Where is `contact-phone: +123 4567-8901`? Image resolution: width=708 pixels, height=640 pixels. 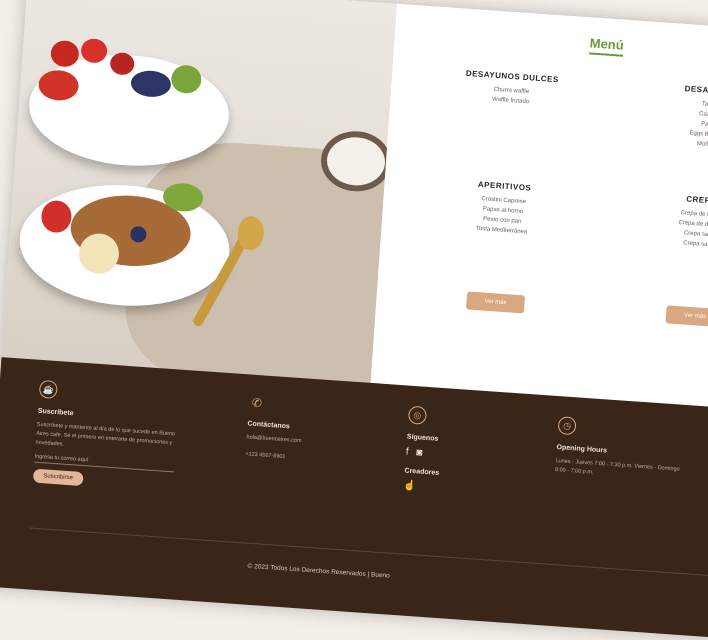 contact-phone: +123 4567-8901 is located at coordinates (320, 459).